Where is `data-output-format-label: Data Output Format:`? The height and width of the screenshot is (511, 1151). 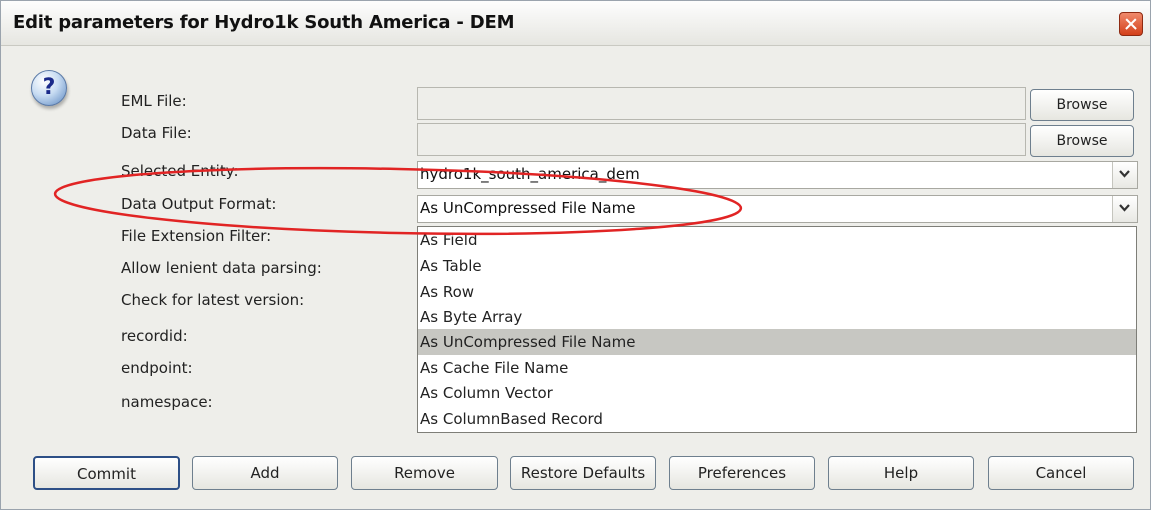 data-output-format-label: Data Output Format: is located at coordinates (199, 204).